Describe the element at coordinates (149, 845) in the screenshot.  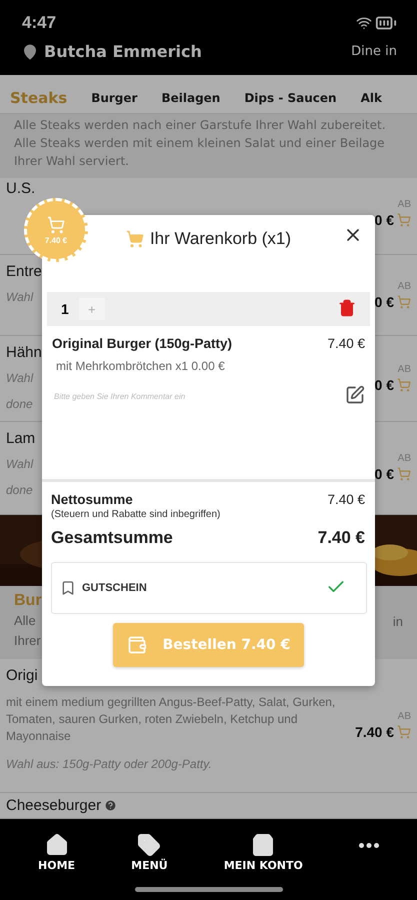
I see `tag-icon` at that location.